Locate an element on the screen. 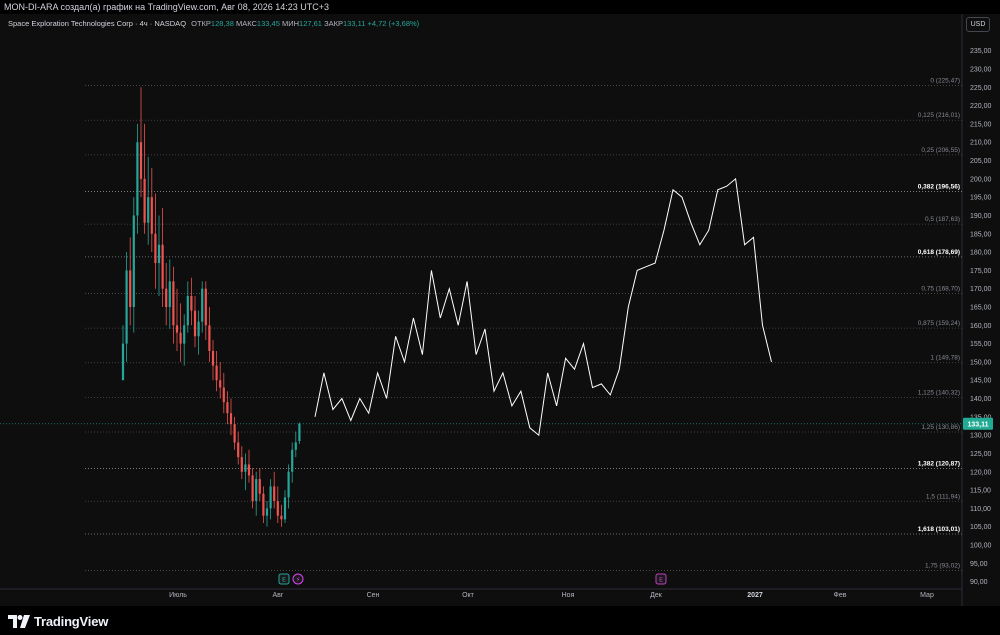 The height and width of the screenshot is (635, 1000). price-tick-label: 130,00 is located at coordinates (981, 436).